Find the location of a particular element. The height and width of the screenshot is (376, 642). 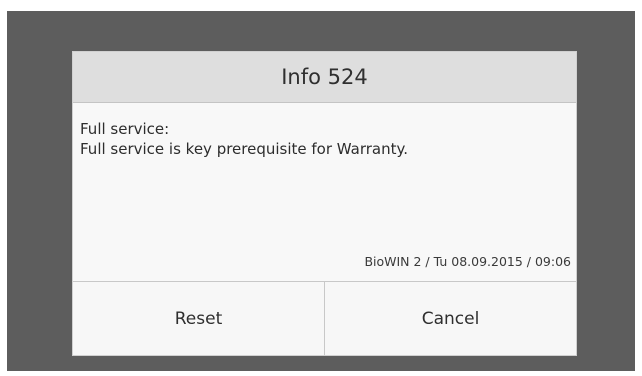

reset-button-label: Reset is located at coordinates (198, 318).